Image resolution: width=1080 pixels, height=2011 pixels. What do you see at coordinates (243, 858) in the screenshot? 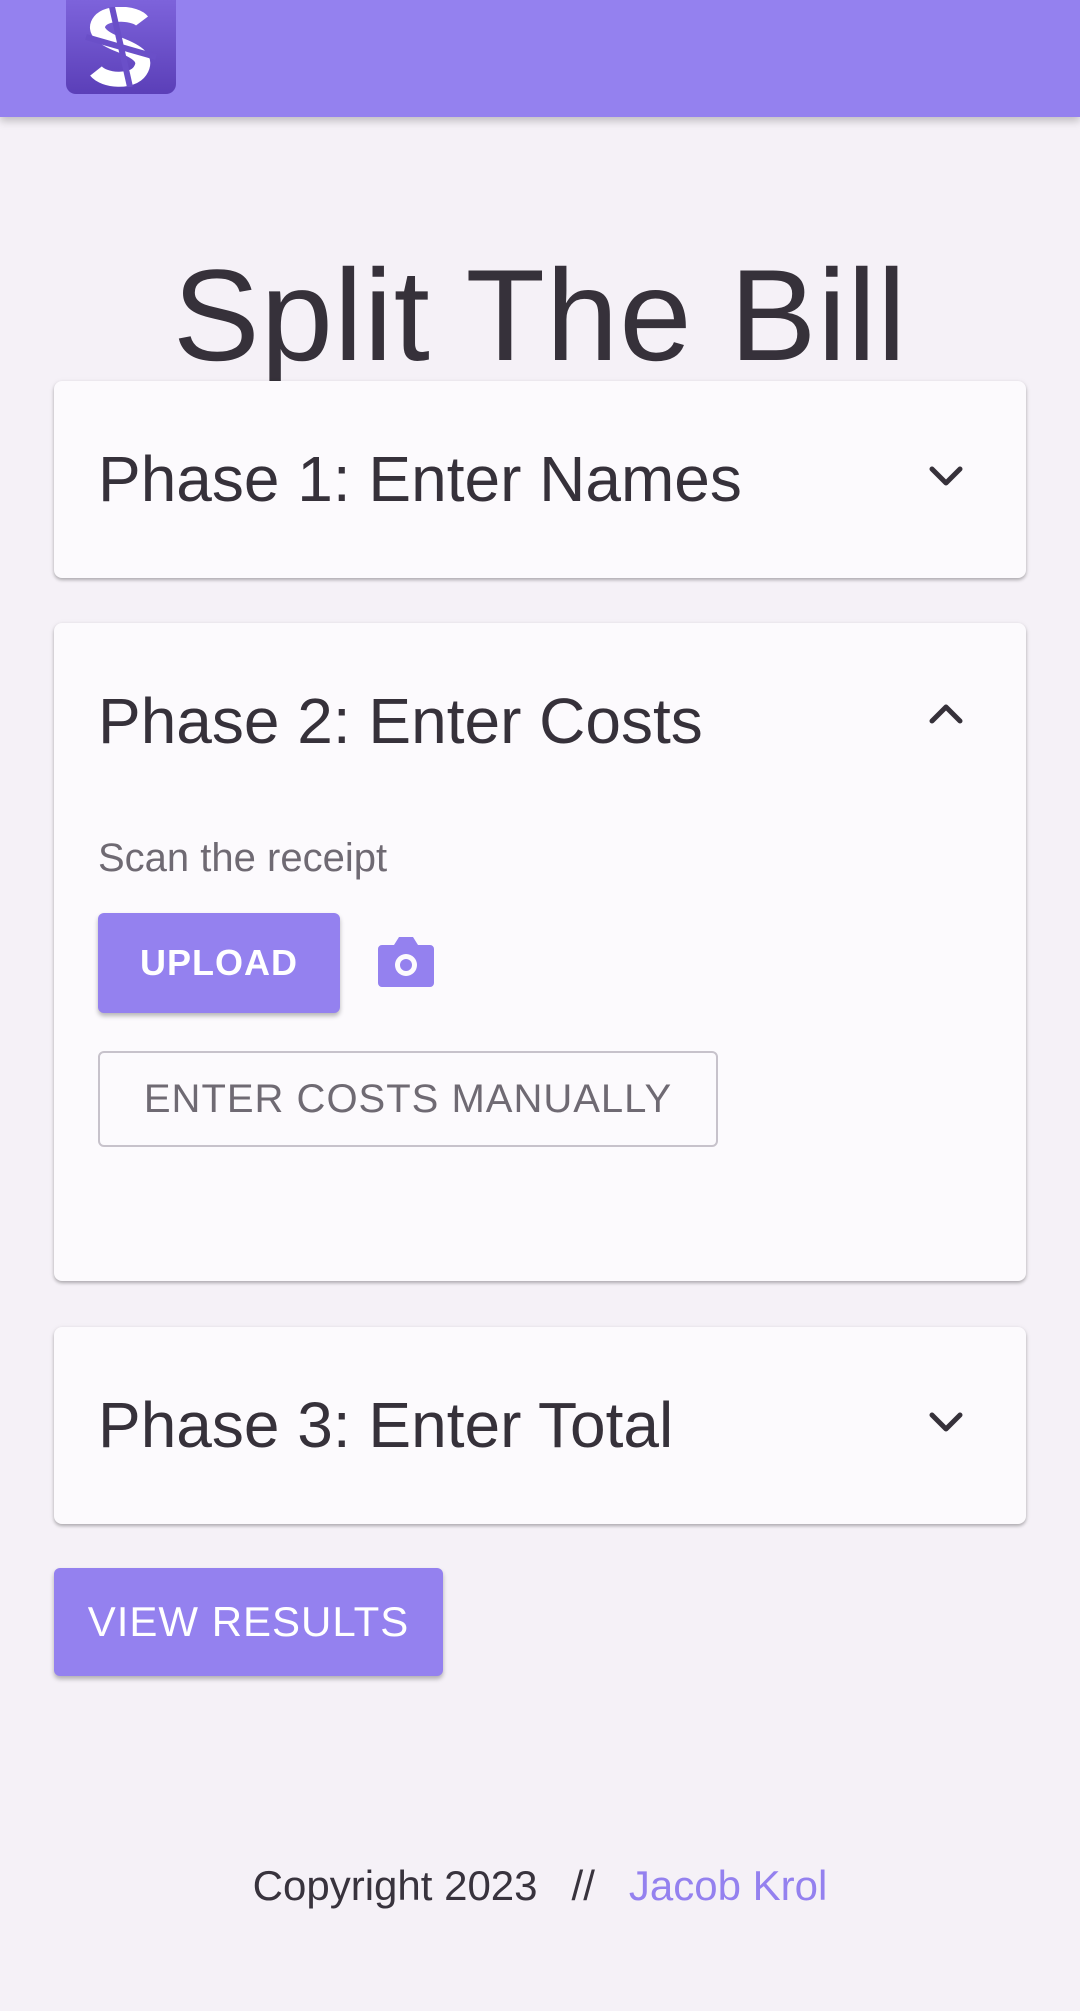
I see `scan-receipt-label: Scan the receipt` at bounding box center [243, 858].